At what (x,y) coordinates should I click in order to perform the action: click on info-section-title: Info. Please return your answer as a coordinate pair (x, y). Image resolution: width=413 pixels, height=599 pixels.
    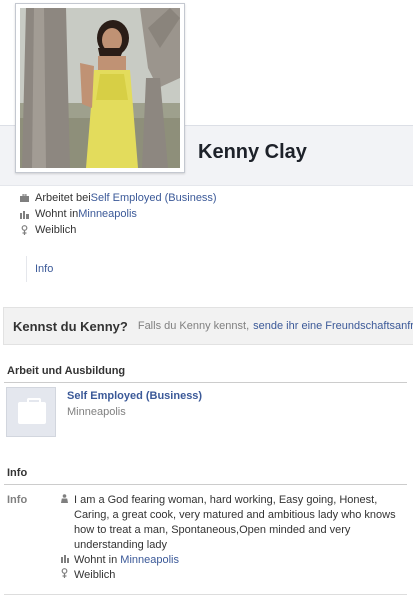
    Looking at the image, I should click on (17, 473).